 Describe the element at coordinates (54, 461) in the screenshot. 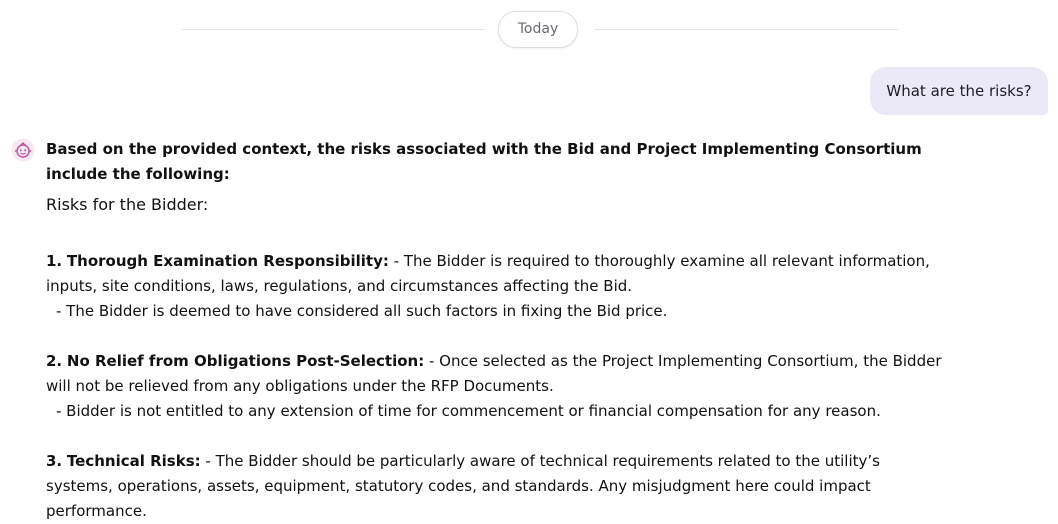

I see `risk-number: 3.` at that location.